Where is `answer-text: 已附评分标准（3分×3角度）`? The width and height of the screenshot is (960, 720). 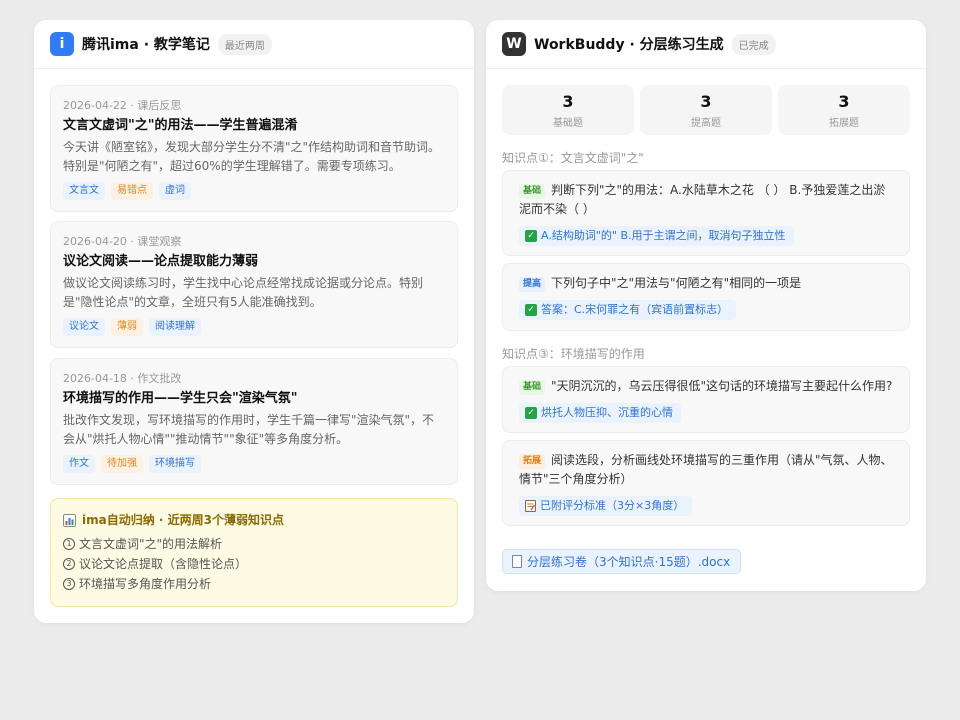
answer-text: 已附评分标准（3分×3角度） is located at coordinates (612, 505).